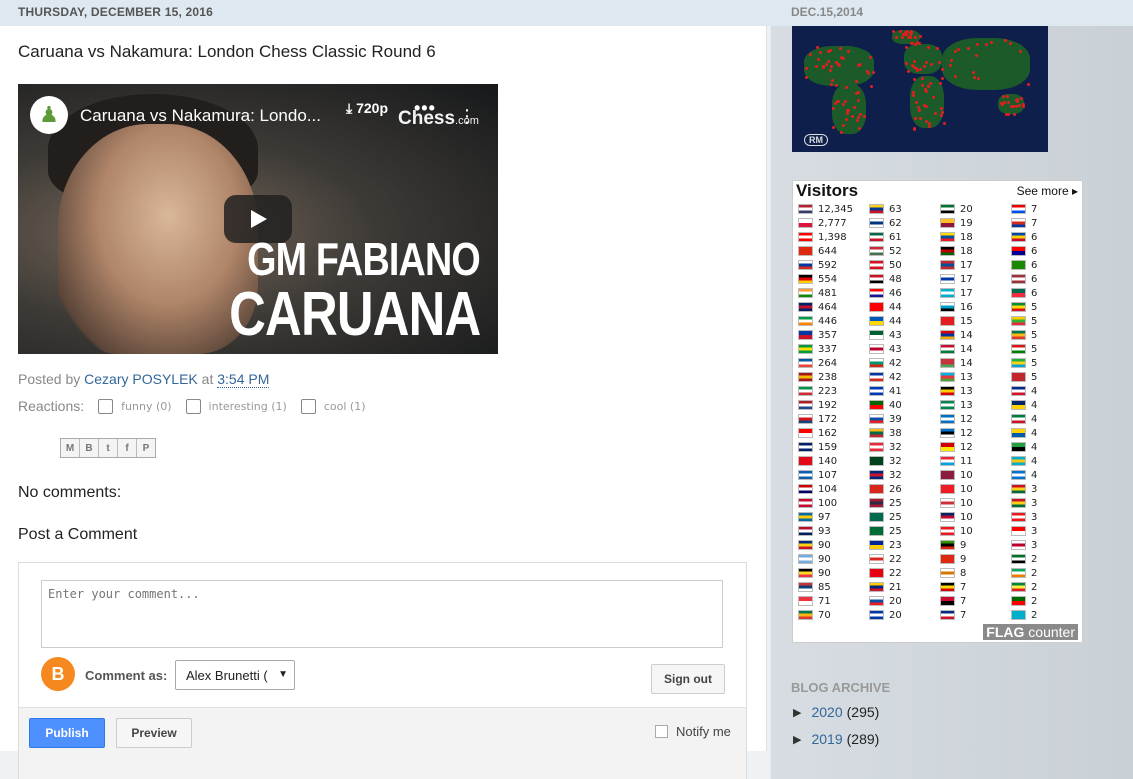 This screenshot has height=779, width=1133. What do you see at coordinates (467, 116) in the screenshot?
I see `kebab-menu-icon: ⋮` at bounding box center [467, 116].